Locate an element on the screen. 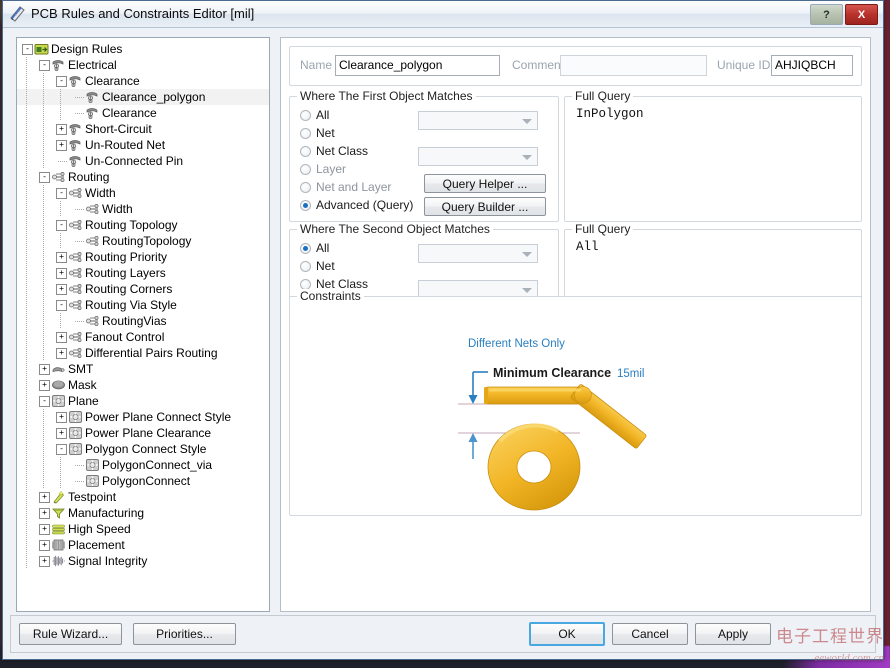  first-object-netclass-combo is located at coordinates (478, 156).